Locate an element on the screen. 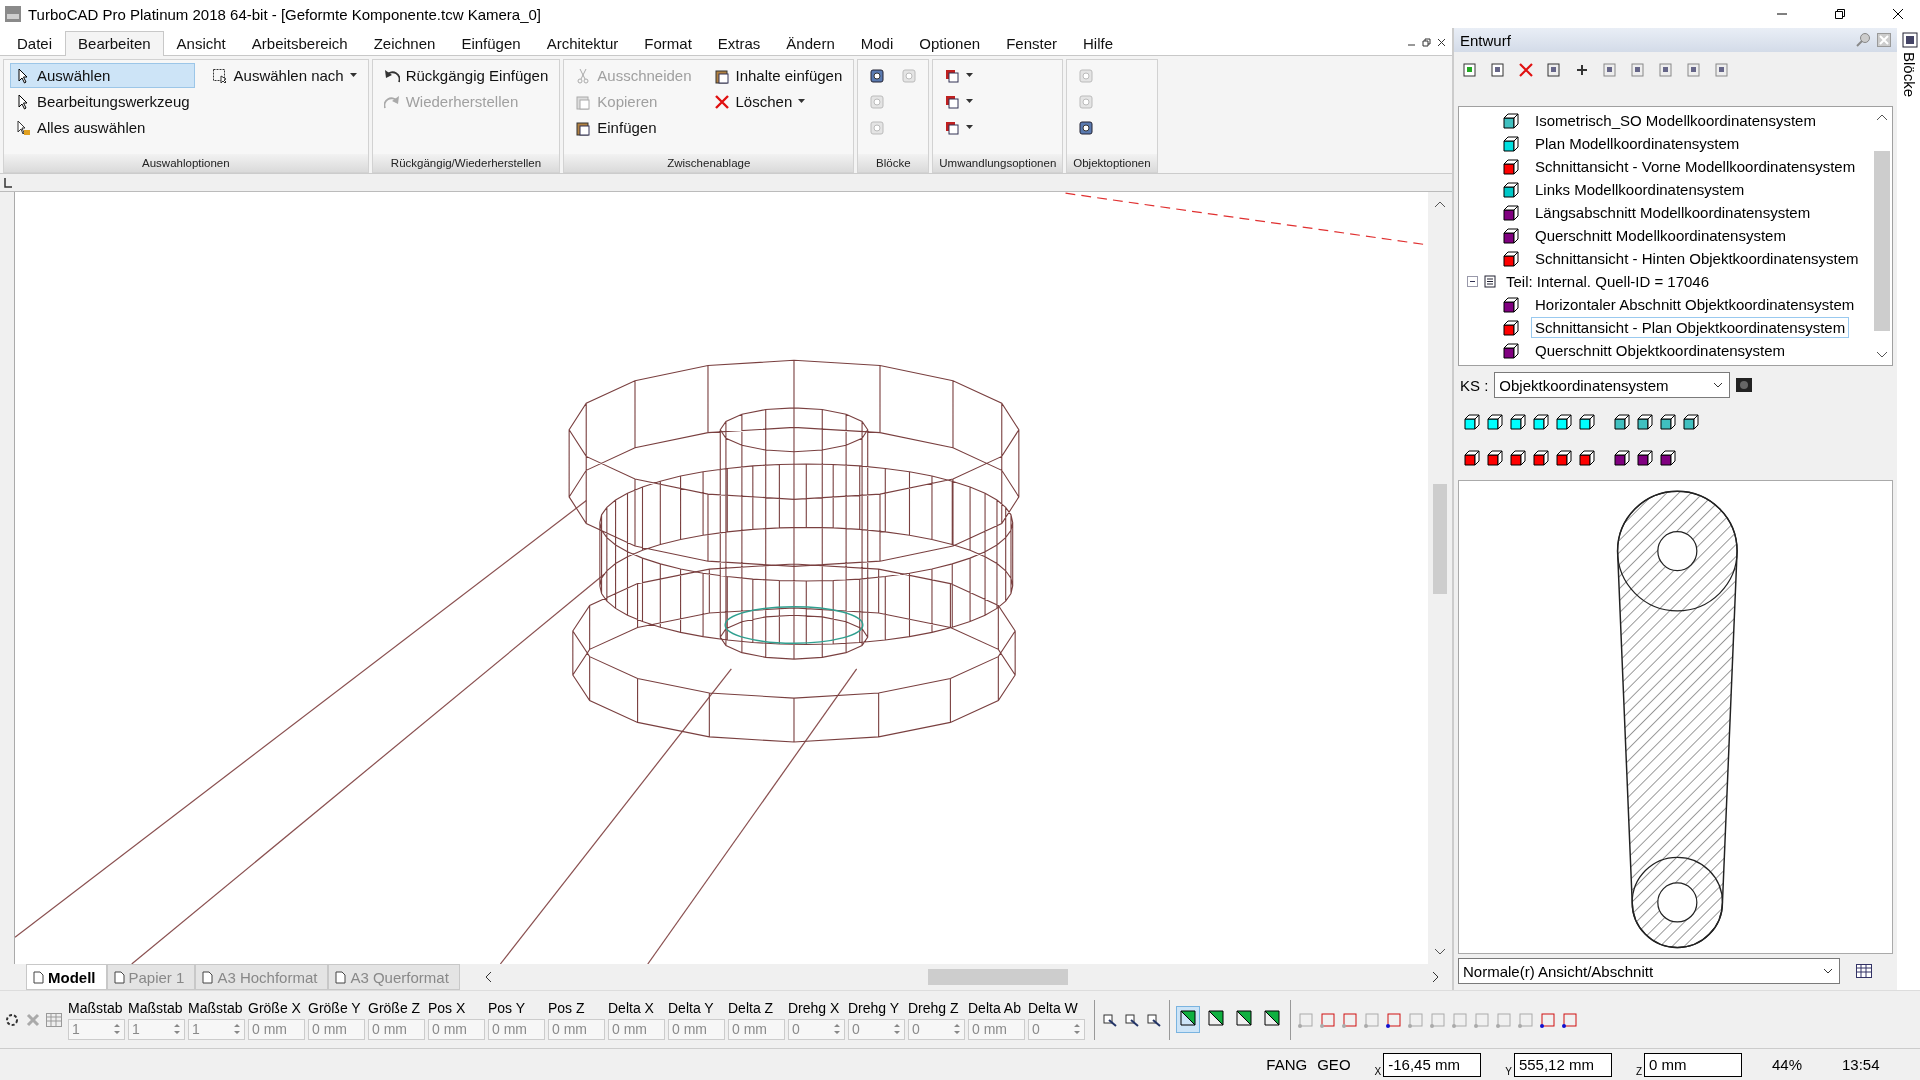  menu-tab: Ansicht is located at coordinates (201, 43).